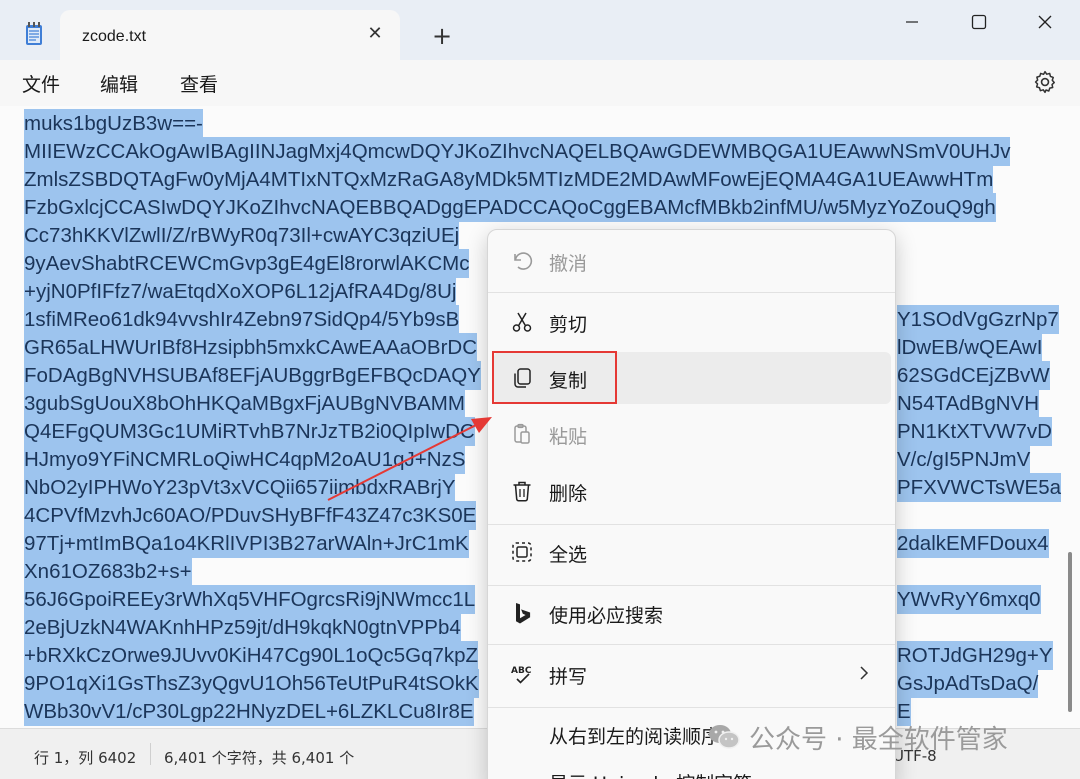  I want to click on text-line: +yjN0PfIFfz7/waEtqdXoXOP6L12jAfRA4Dg/8Uj, so click(240, 291).